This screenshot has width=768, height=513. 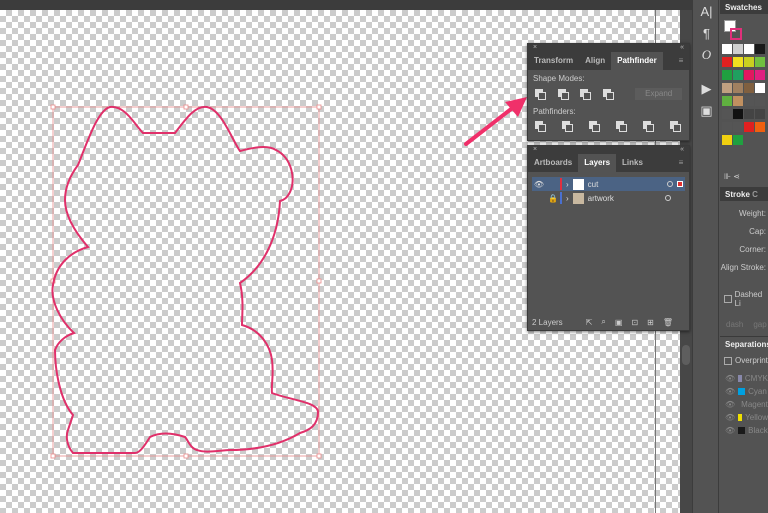 What do you see at coordinates (744, 404) in the screenshot?
I see `separation-row: 👁 Magenta` at bounding box center [744, 404].